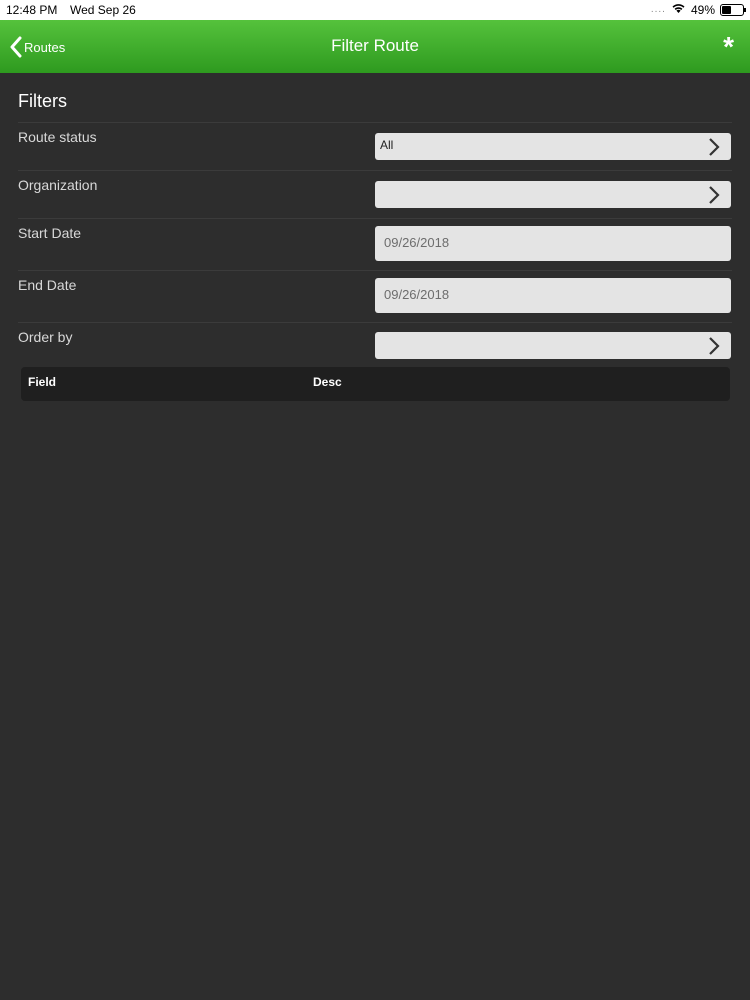 The image size is (750, 1000). Describe the element at coordinates (733, 9) in the screenshot. I see `battery-icon` at that location.